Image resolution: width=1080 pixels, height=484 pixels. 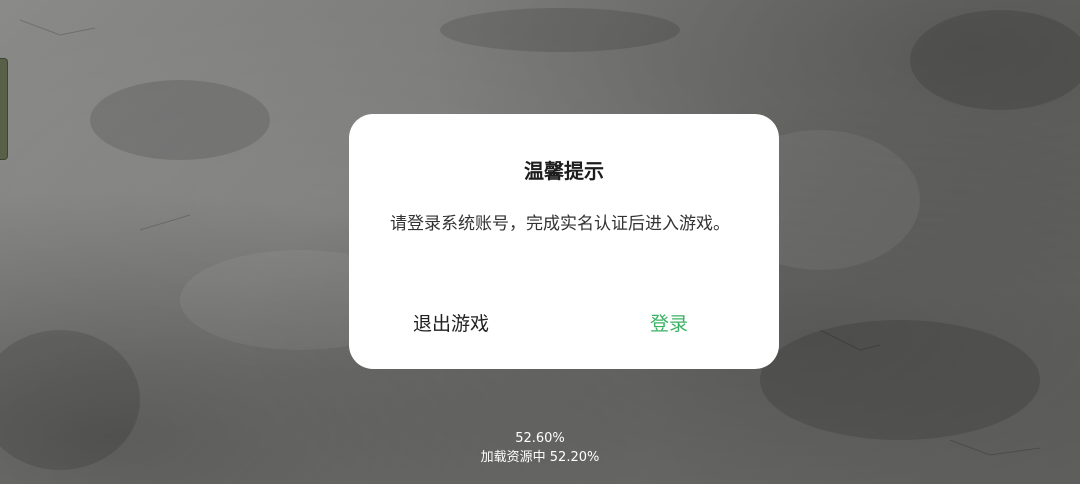 I want to click on loading-status: 加载资源中 52.20%, so click(x=540, y=457).